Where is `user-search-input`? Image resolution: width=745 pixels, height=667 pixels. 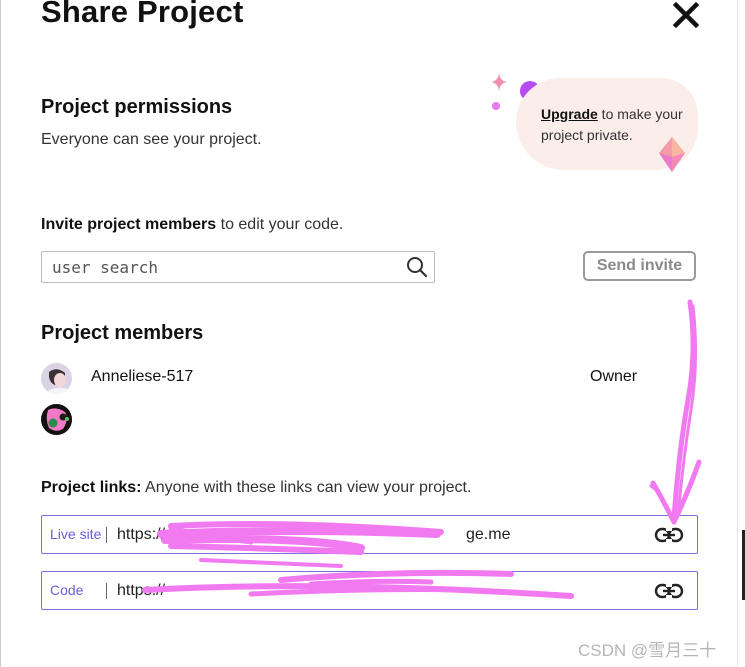 user-search-input is located at coordinates (222, 267).